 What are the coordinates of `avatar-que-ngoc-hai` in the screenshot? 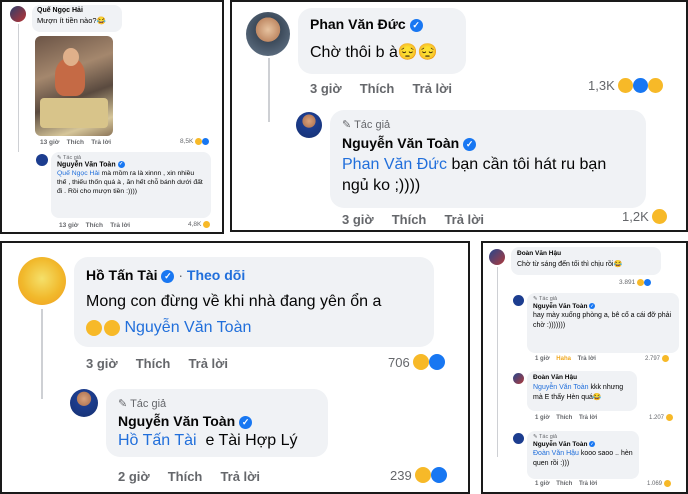 It's located at (18, 14).